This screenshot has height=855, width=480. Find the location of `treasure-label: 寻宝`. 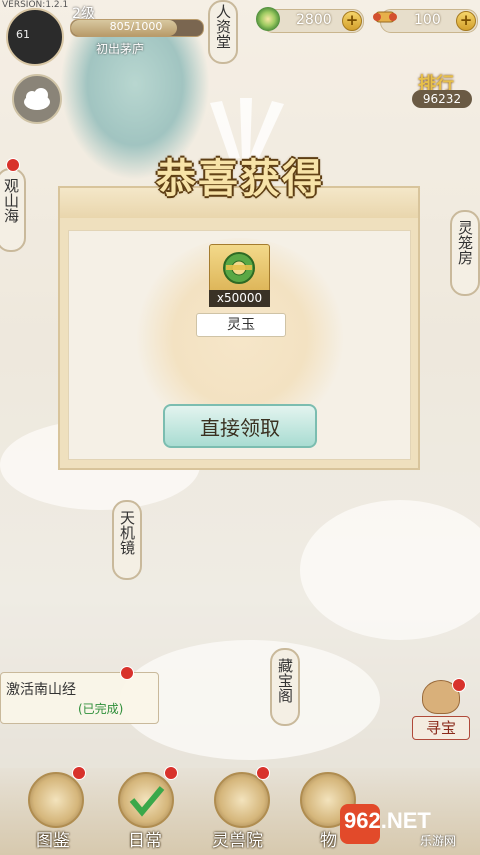

treasure-label: 寻宝 is located at coordinates (441, 728).